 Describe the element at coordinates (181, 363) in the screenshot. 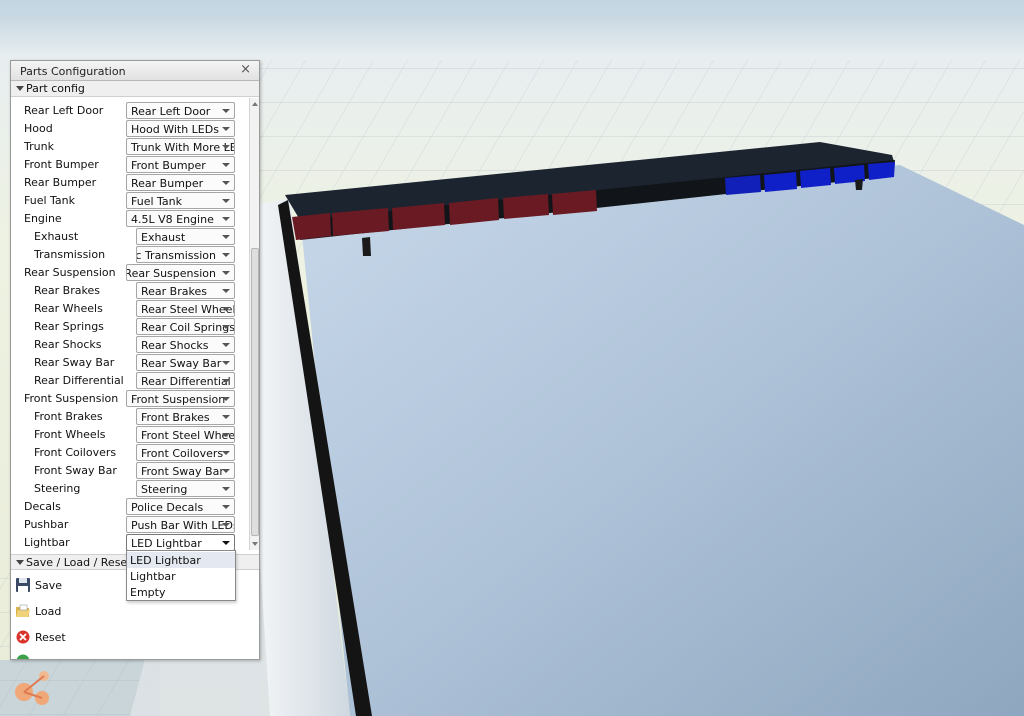

I see `part-select-value: Rear Sway Bar` at that location.